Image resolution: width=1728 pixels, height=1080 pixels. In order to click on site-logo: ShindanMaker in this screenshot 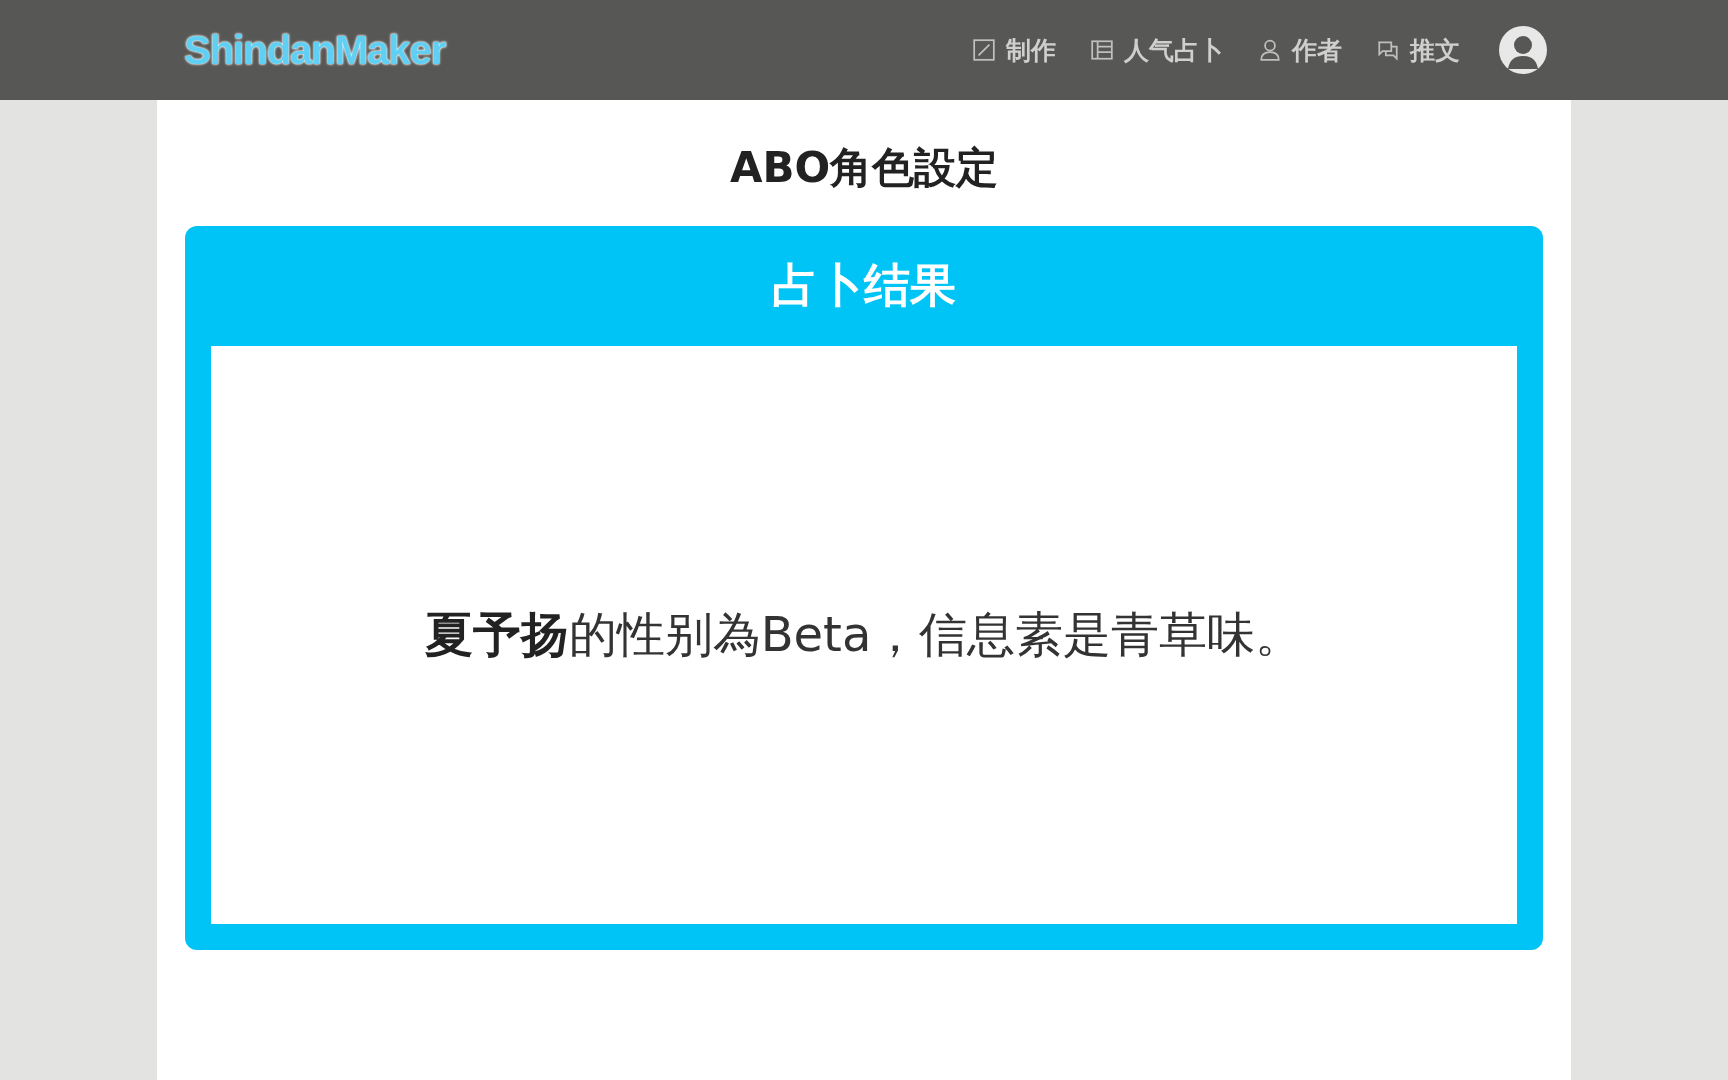, I will do `click(315, 50)`.